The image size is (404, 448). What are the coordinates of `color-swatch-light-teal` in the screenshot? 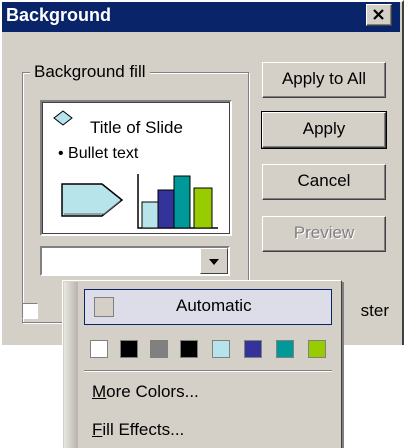 It's located at (221, 349).